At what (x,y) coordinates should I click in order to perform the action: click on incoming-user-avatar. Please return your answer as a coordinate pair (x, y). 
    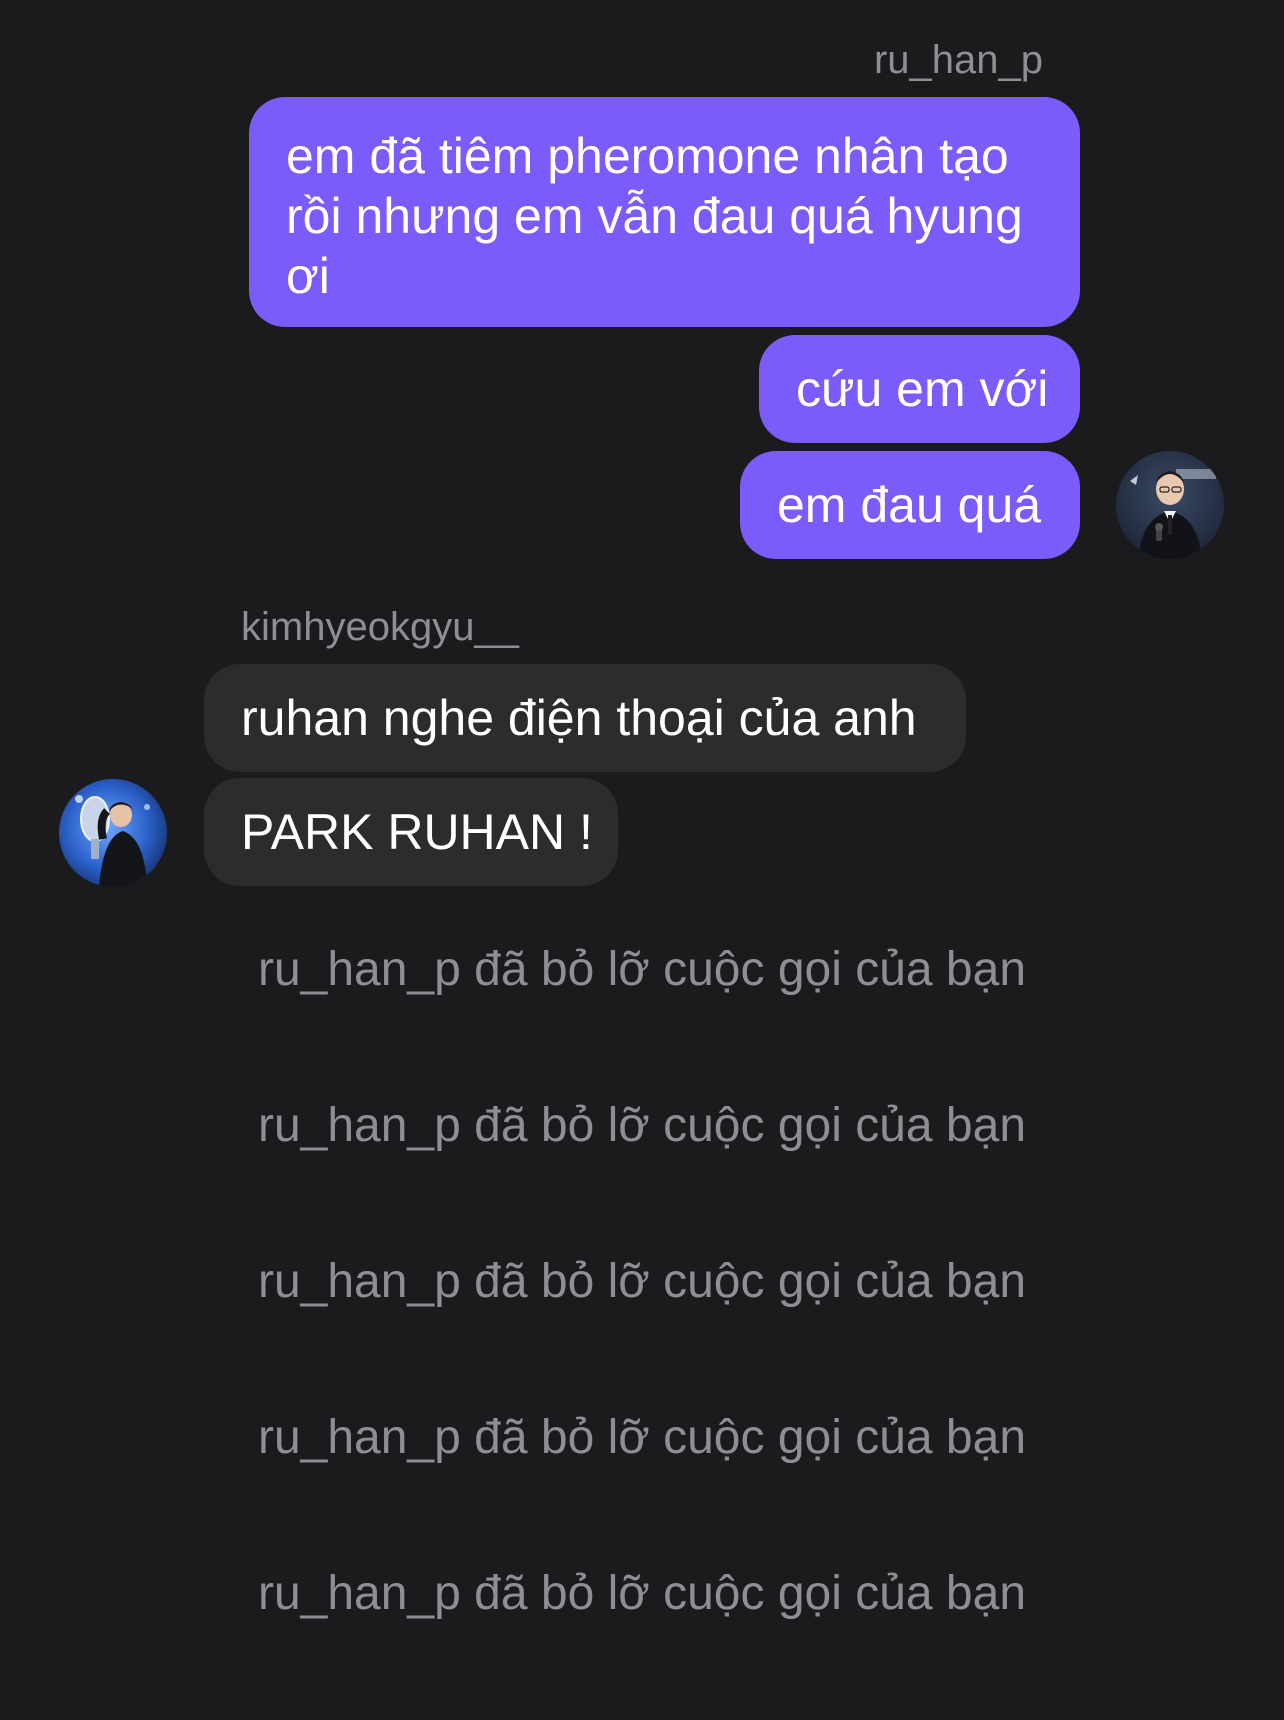
    Looking at the image, I should click on (113, 833).